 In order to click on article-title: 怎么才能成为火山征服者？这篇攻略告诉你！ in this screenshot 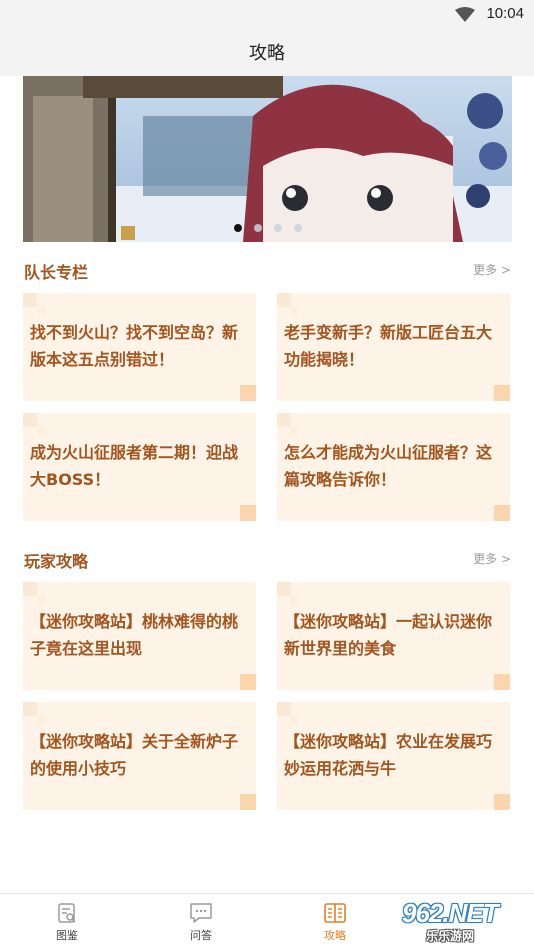, I will do `click(388, 466)`.